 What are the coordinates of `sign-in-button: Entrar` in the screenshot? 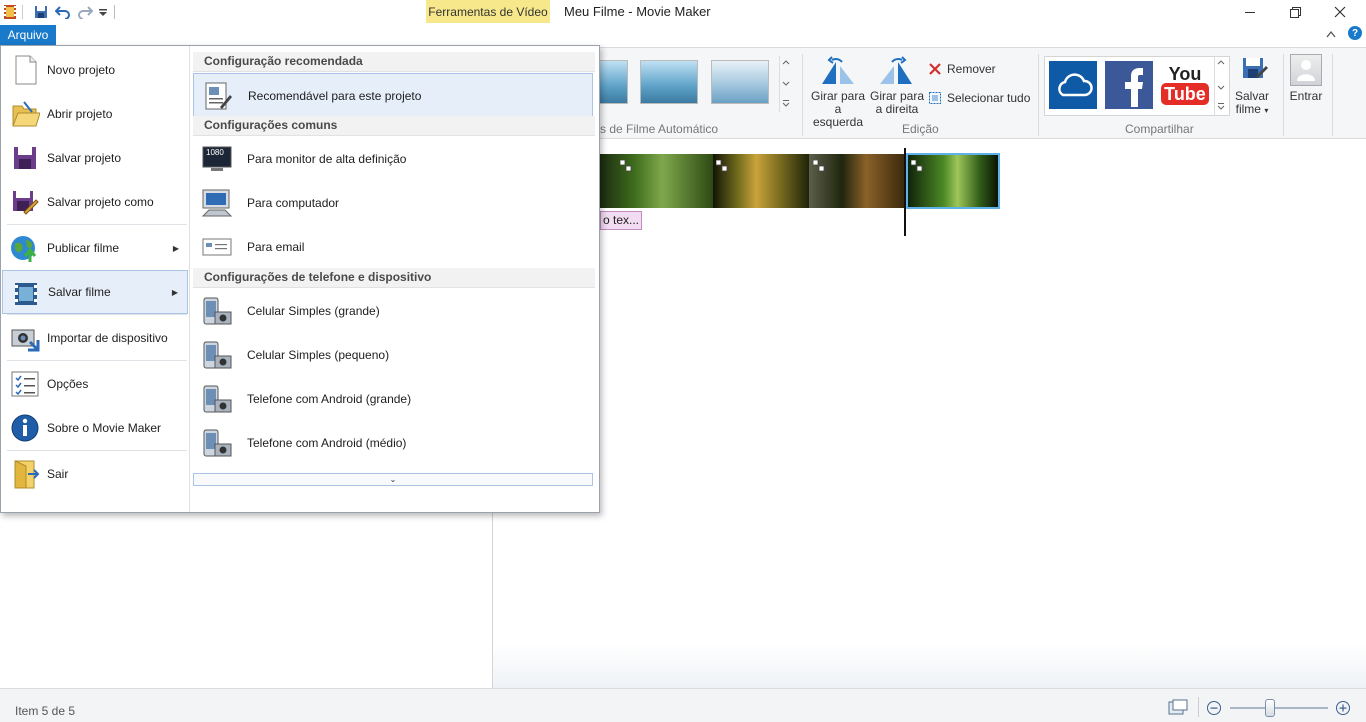 It's located at (1306, 96).